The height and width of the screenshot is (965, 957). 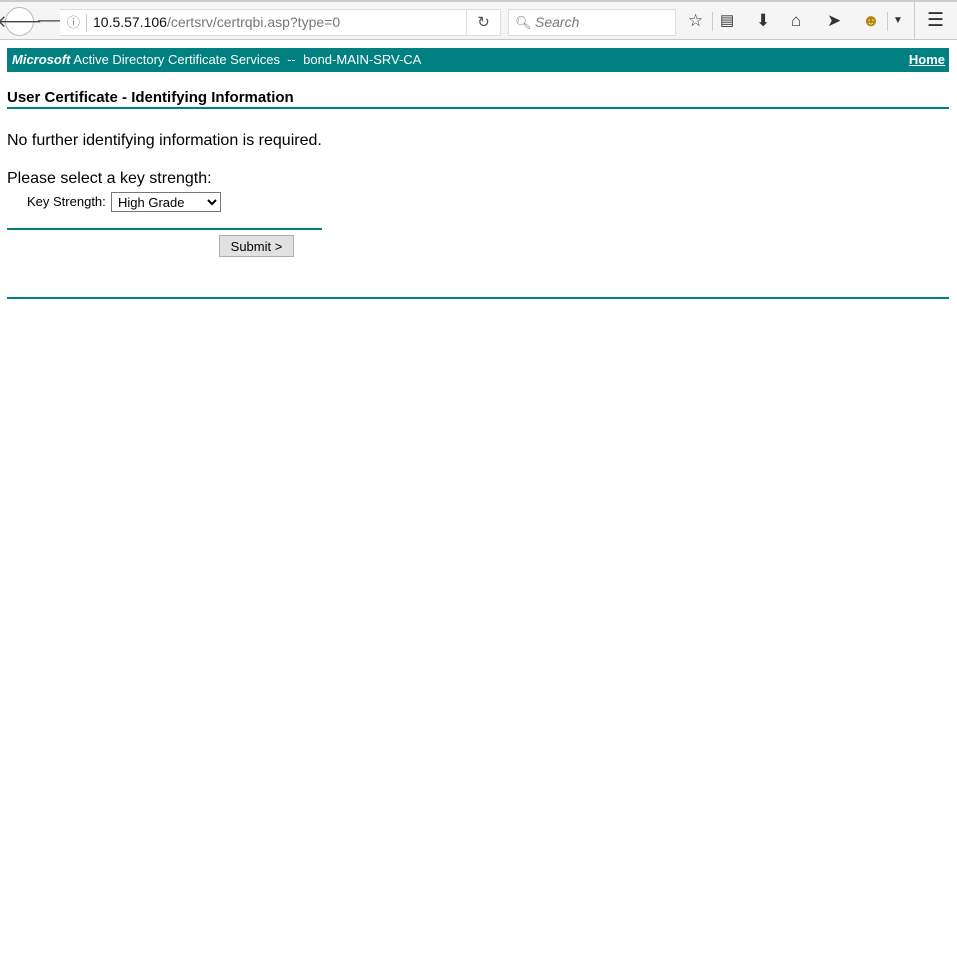 I want to click on search-icon: 🔍︎, so click(x=523, y=22).